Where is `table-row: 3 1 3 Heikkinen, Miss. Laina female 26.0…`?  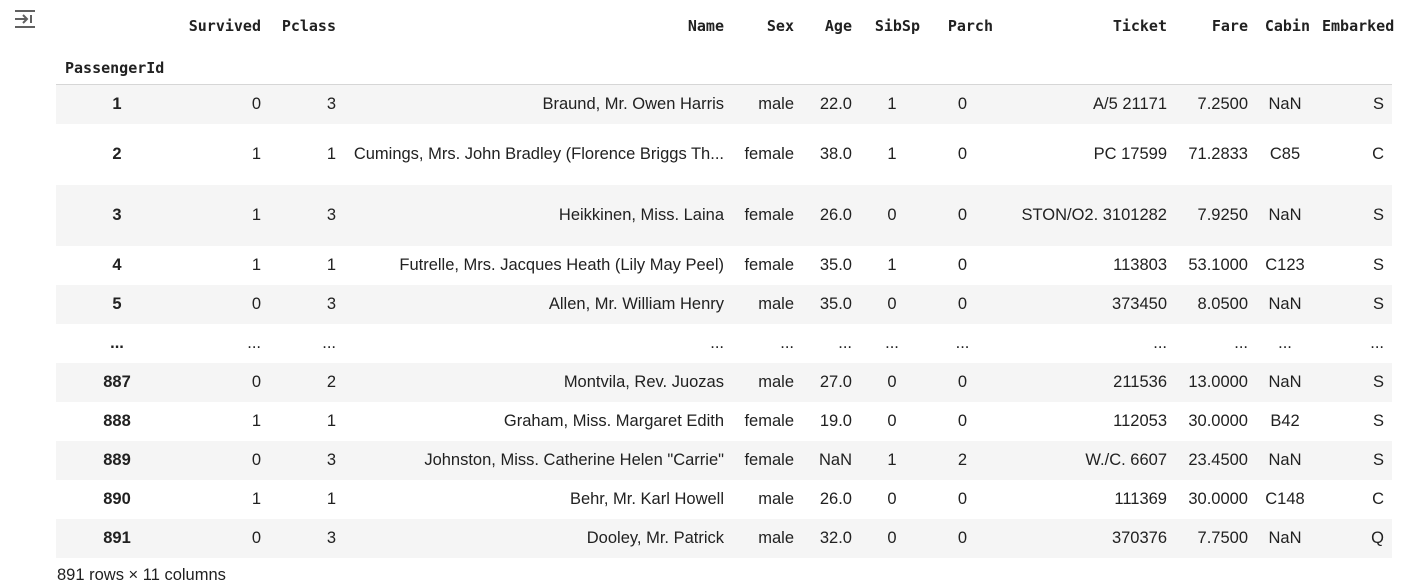 table-row: 3 1 3 Heikkinen, Miss. Laina female 26.0… is located at coordinates (724, 215).